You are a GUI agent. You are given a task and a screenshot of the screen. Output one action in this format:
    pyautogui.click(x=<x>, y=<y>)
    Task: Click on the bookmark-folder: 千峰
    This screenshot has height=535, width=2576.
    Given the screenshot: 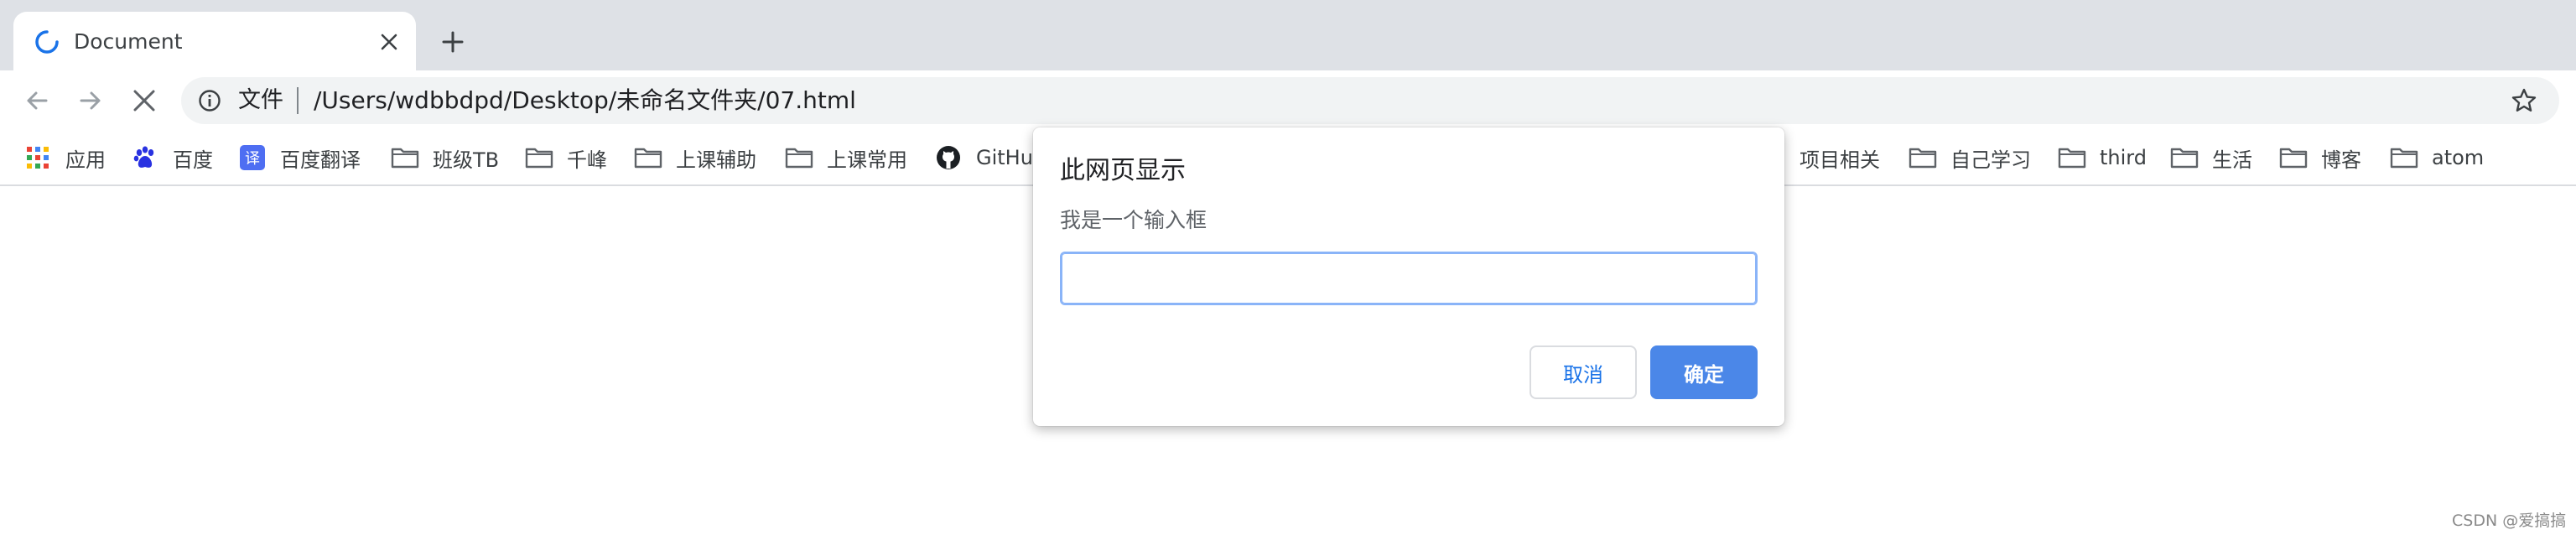 What is the action you would take?
    pyautogui.click(x=566, y=158)
    